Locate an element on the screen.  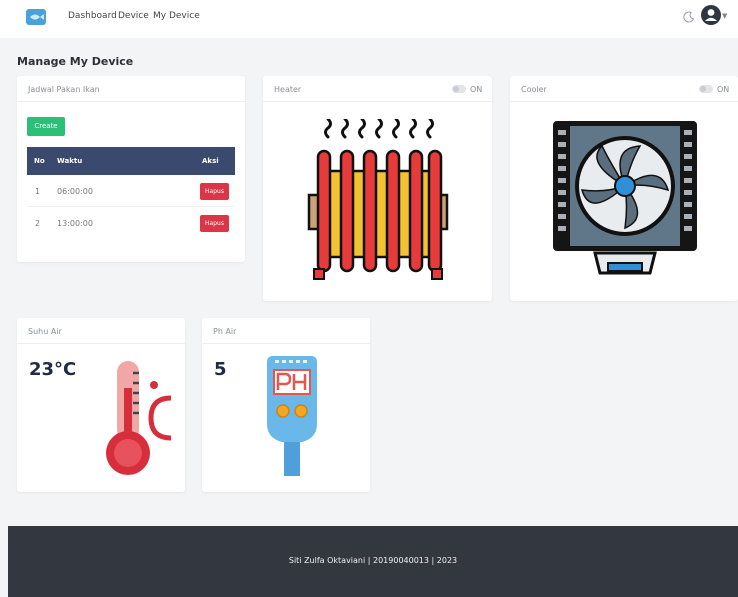
heater-icon is located at coordinates (378, 199).